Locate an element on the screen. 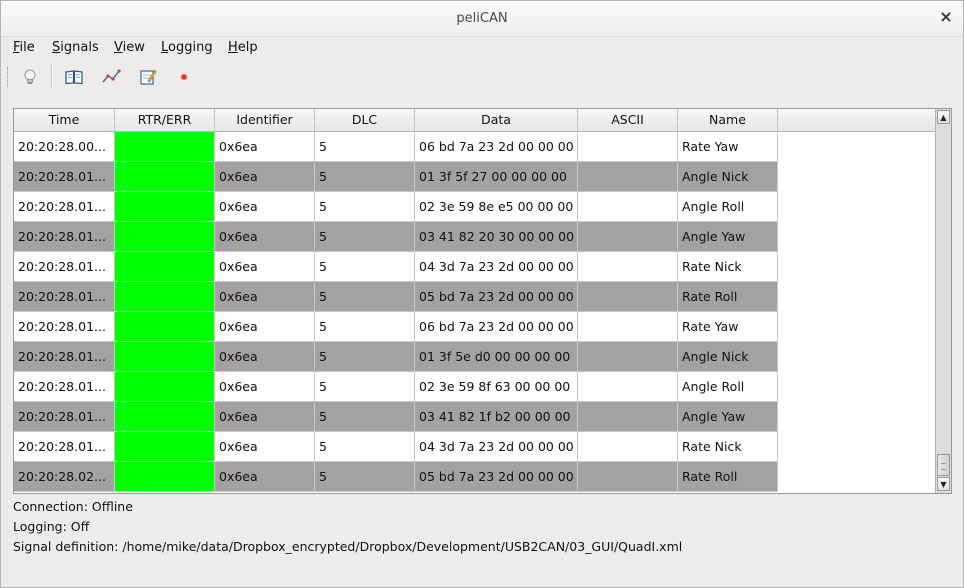 This screenshot has height=588, width=964. cell-name: Rate Yaw is located at coordinates (728, 327).